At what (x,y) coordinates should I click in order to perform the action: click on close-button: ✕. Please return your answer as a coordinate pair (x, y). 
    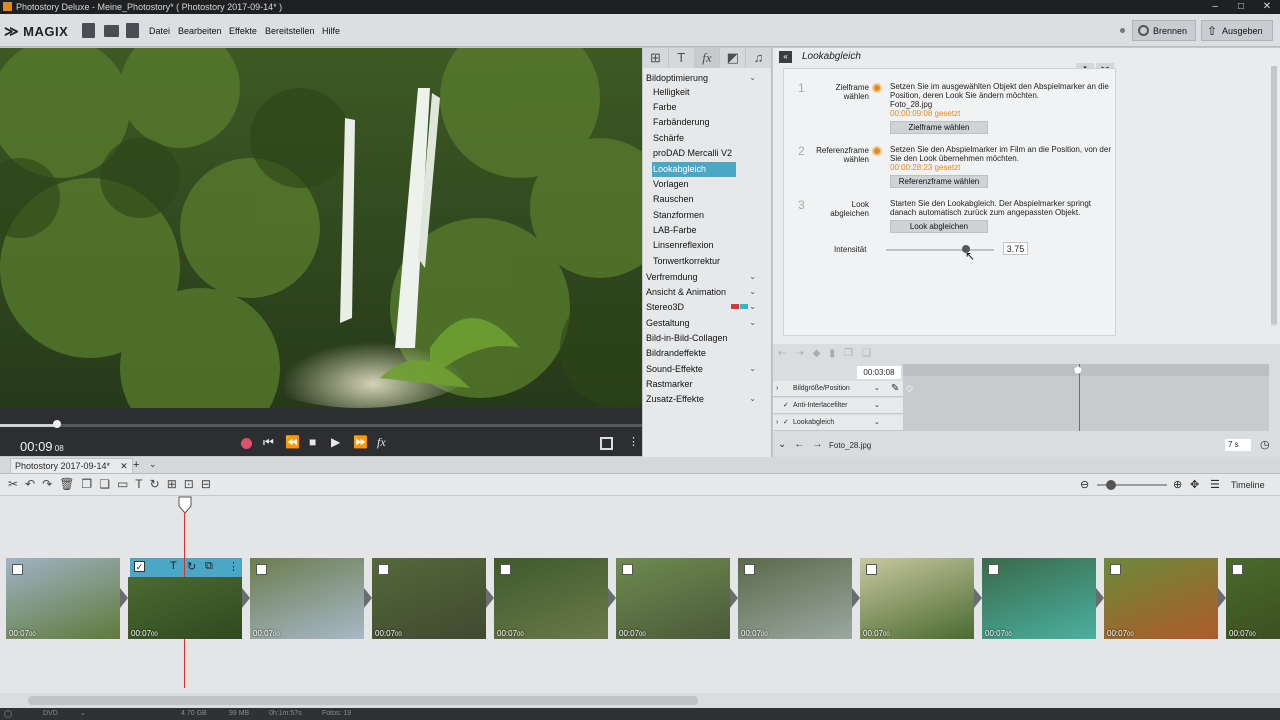
    Looking at the image, I should click on (1267, 7).